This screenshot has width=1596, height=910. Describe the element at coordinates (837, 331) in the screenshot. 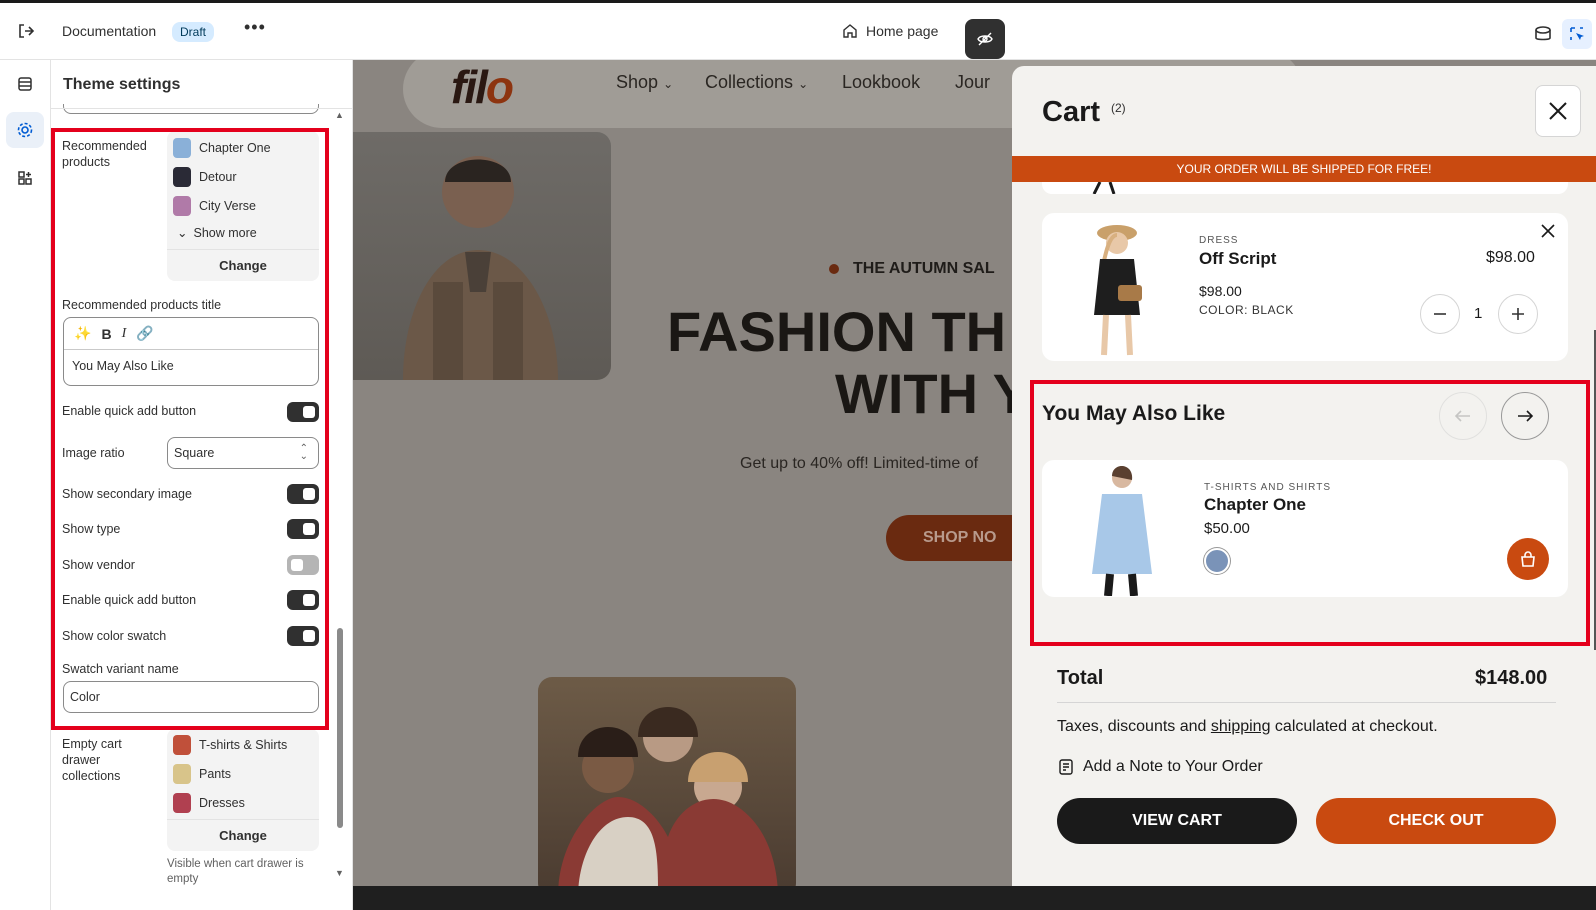

I see `hero-headline-1: FASHION TH` at that location.